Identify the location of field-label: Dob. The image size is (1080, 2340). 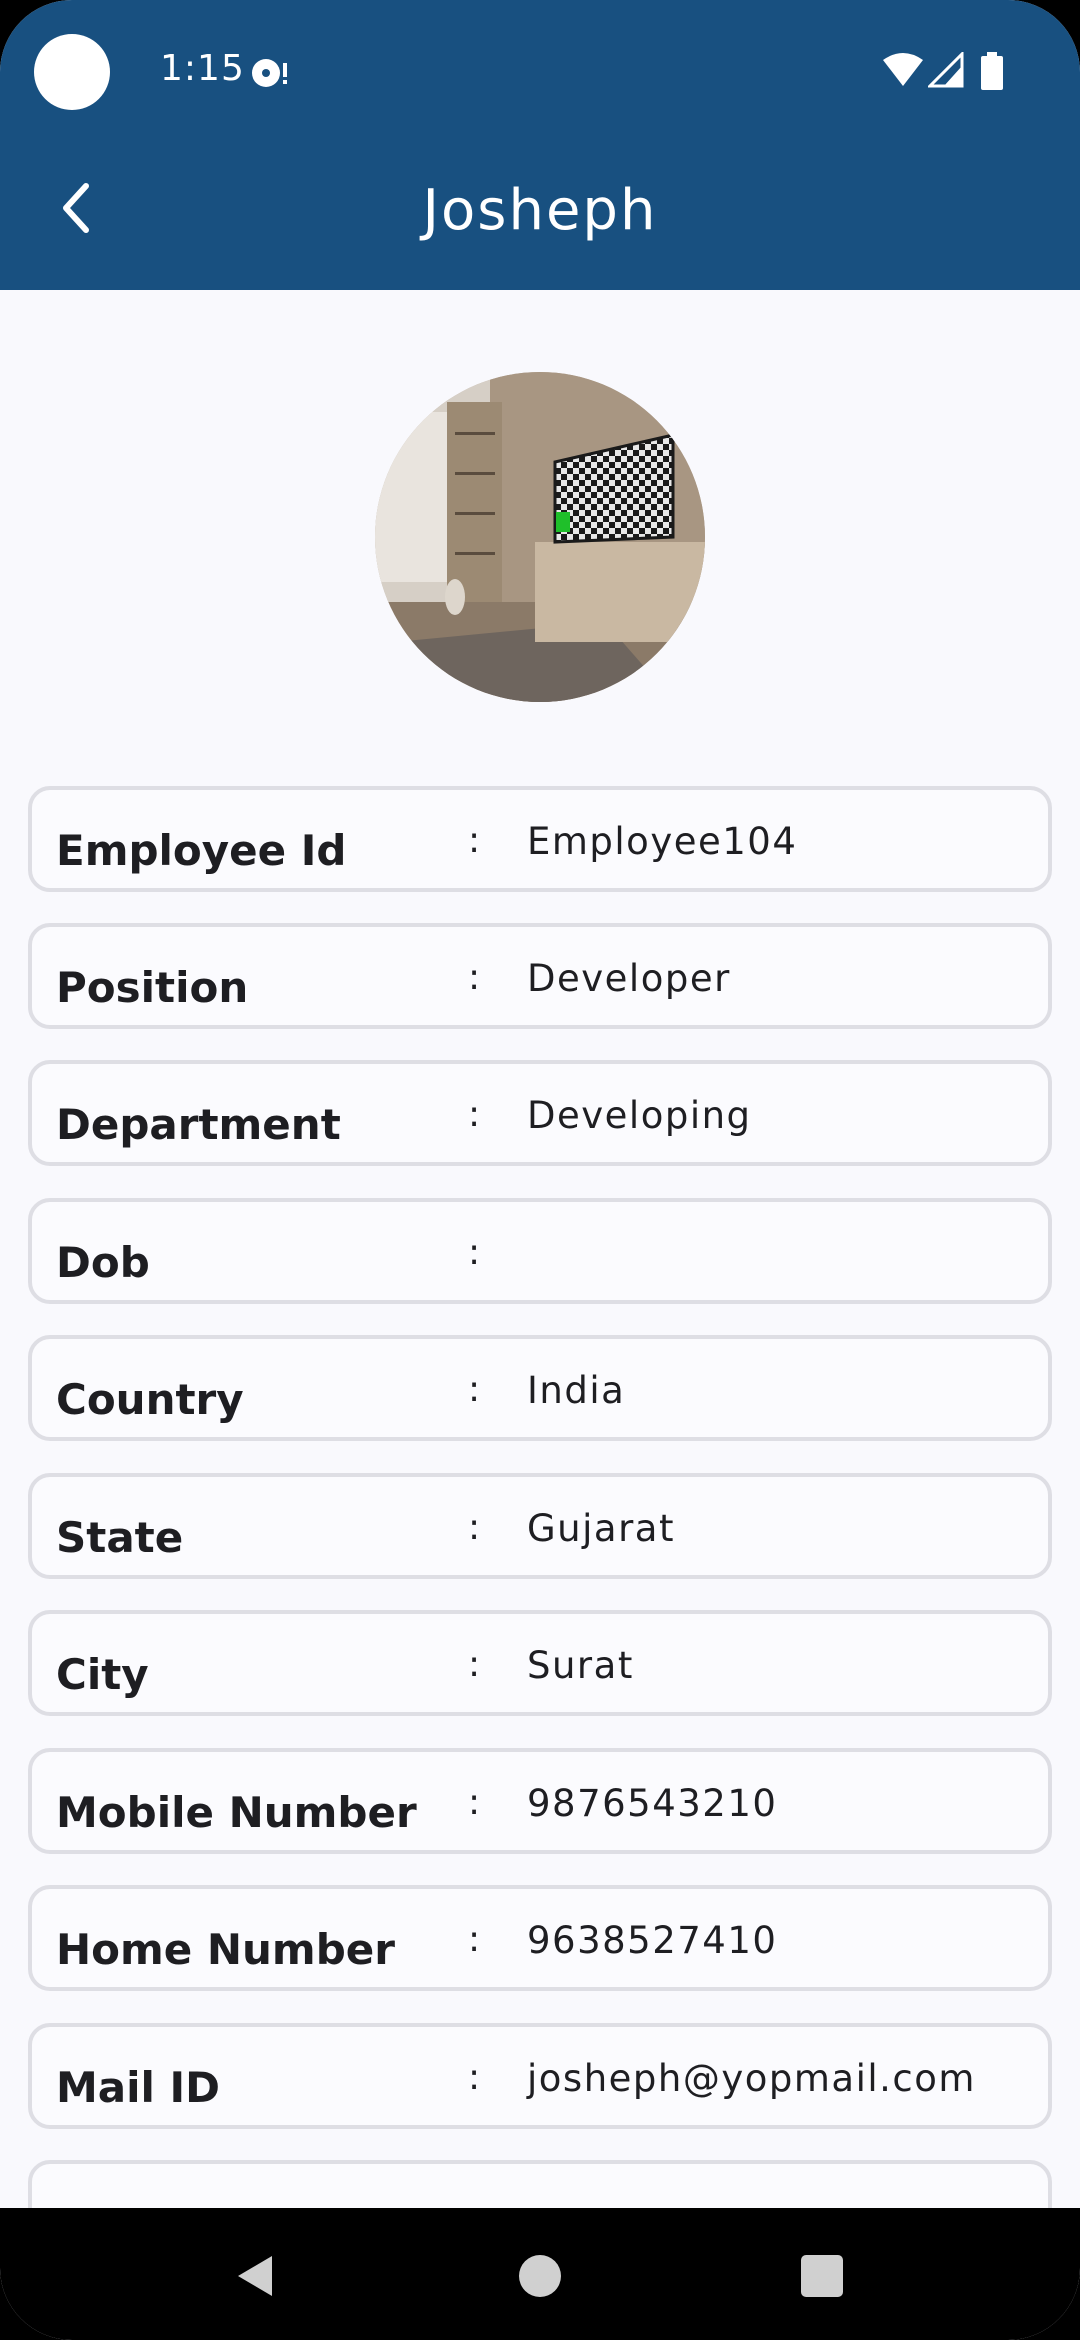
(103, 1262).